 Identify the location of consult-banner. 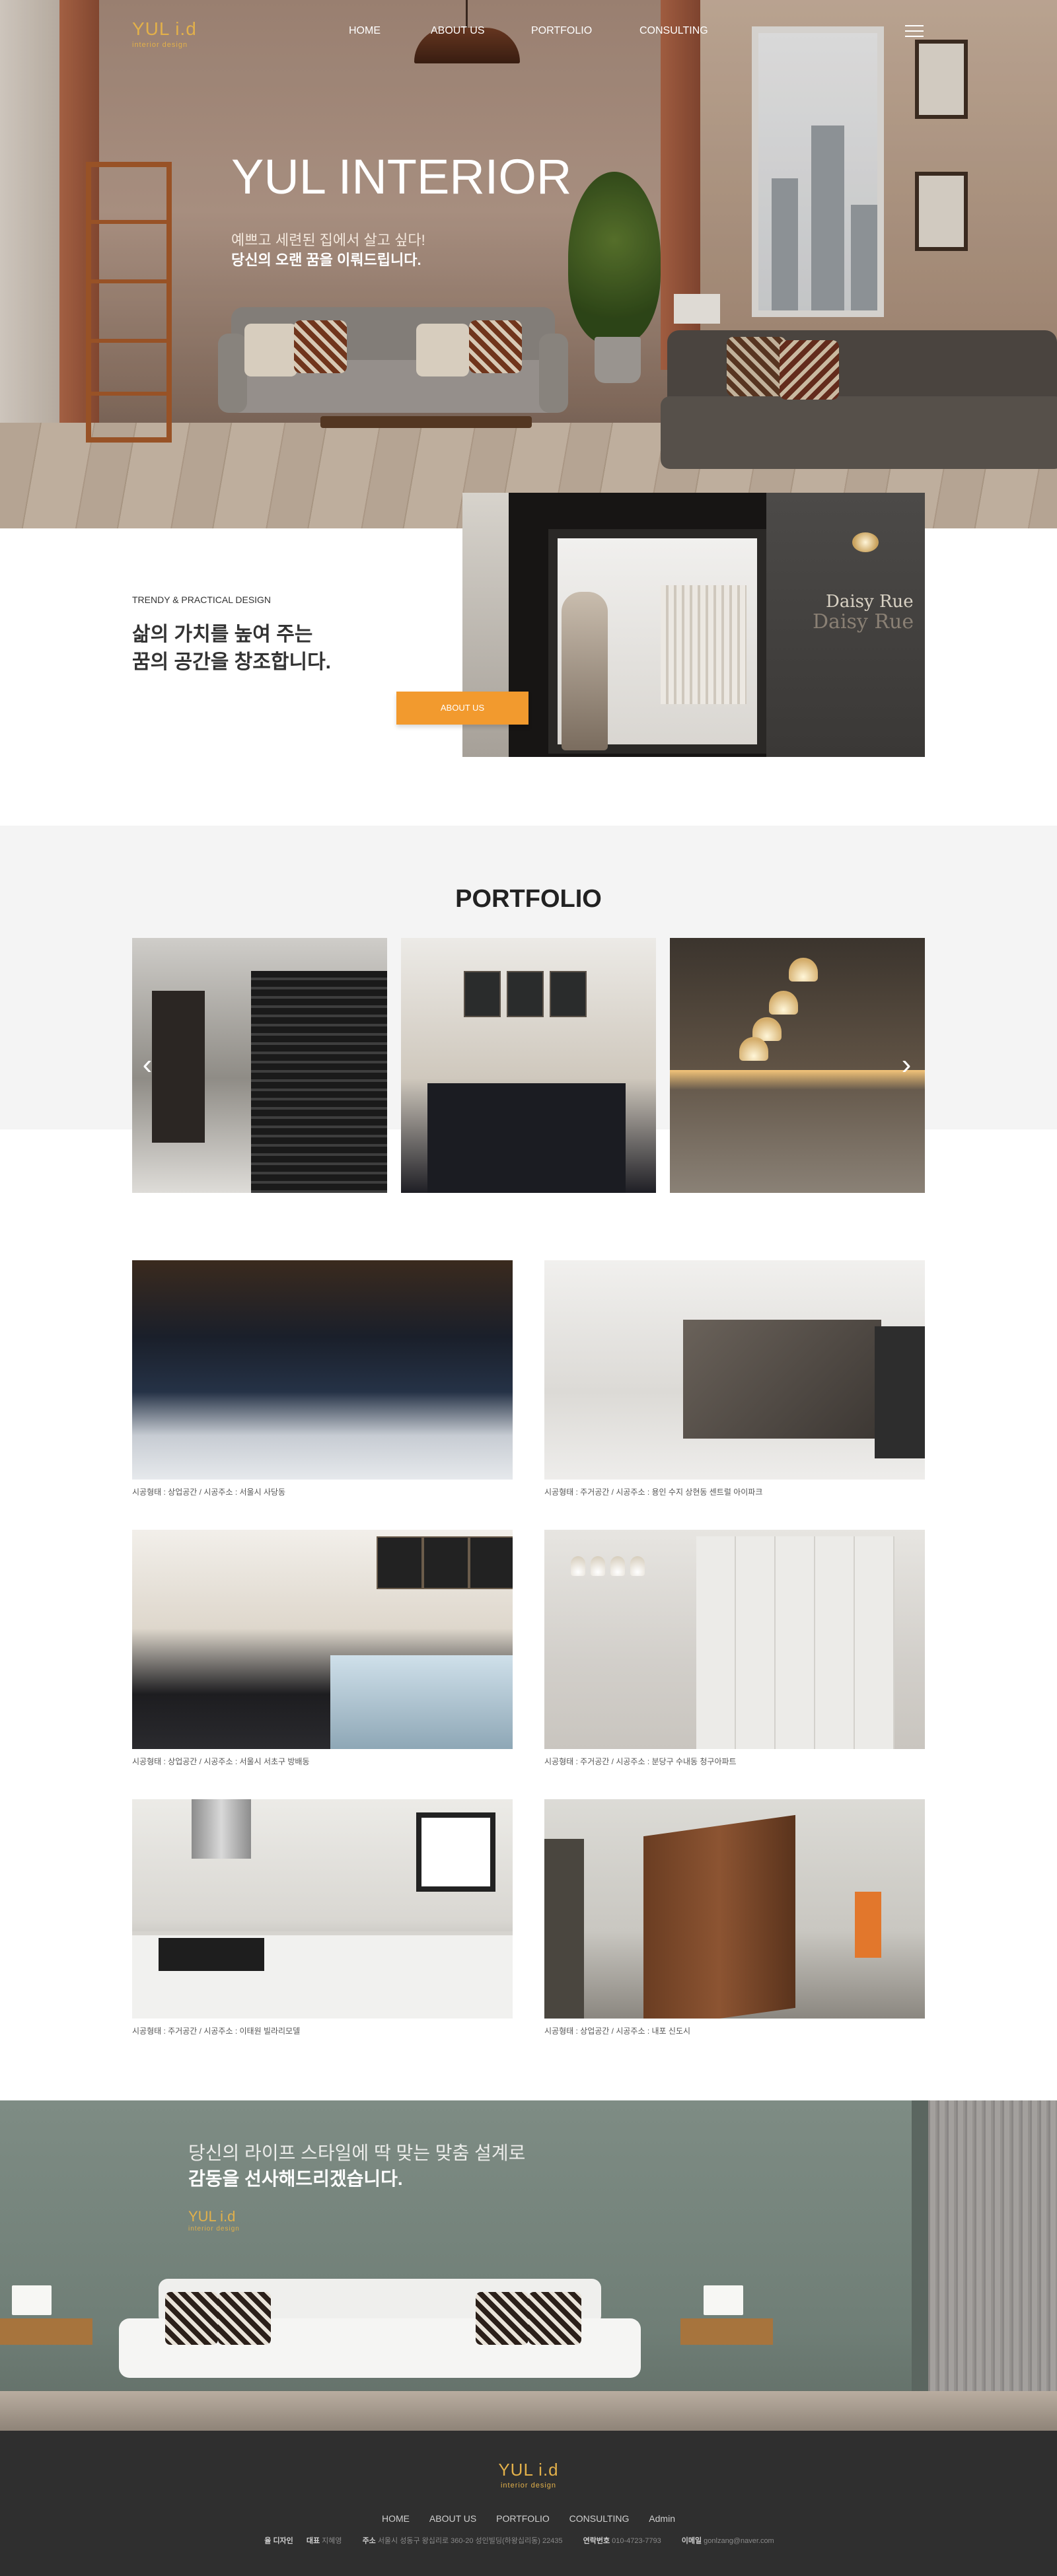
(528, 2265).